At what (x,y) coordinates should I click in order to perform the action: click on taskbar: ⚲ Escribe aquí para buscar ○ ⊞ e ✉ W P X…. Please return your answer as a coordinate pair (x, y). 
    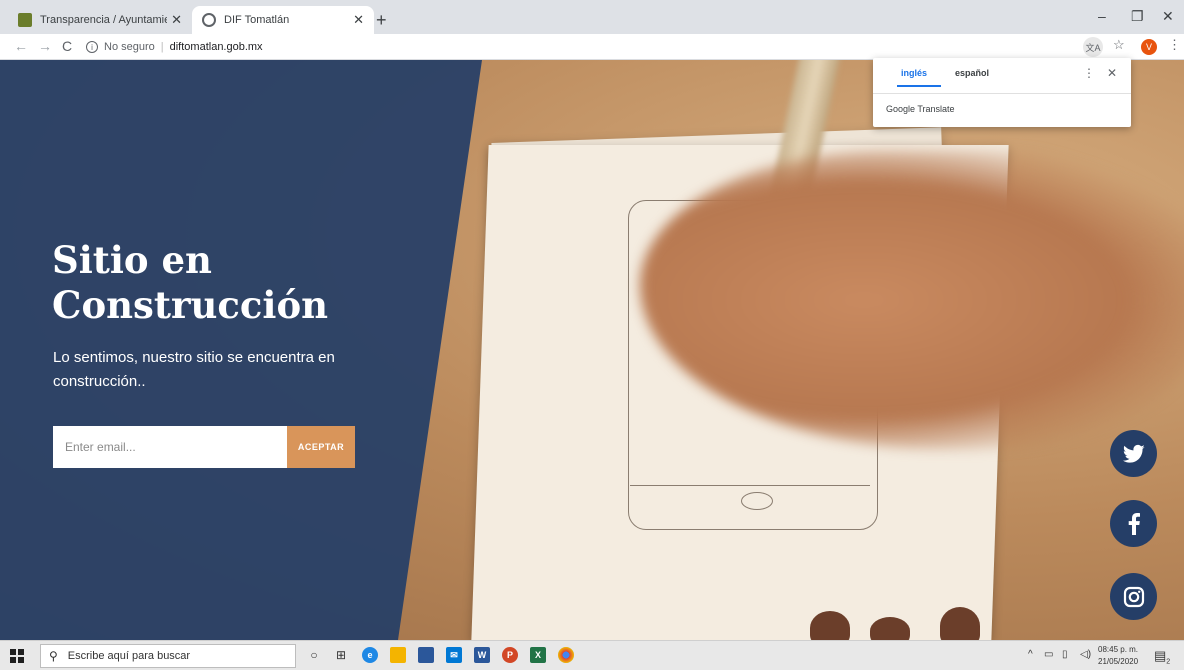
    Looking at the image, I should click on (592, 655).